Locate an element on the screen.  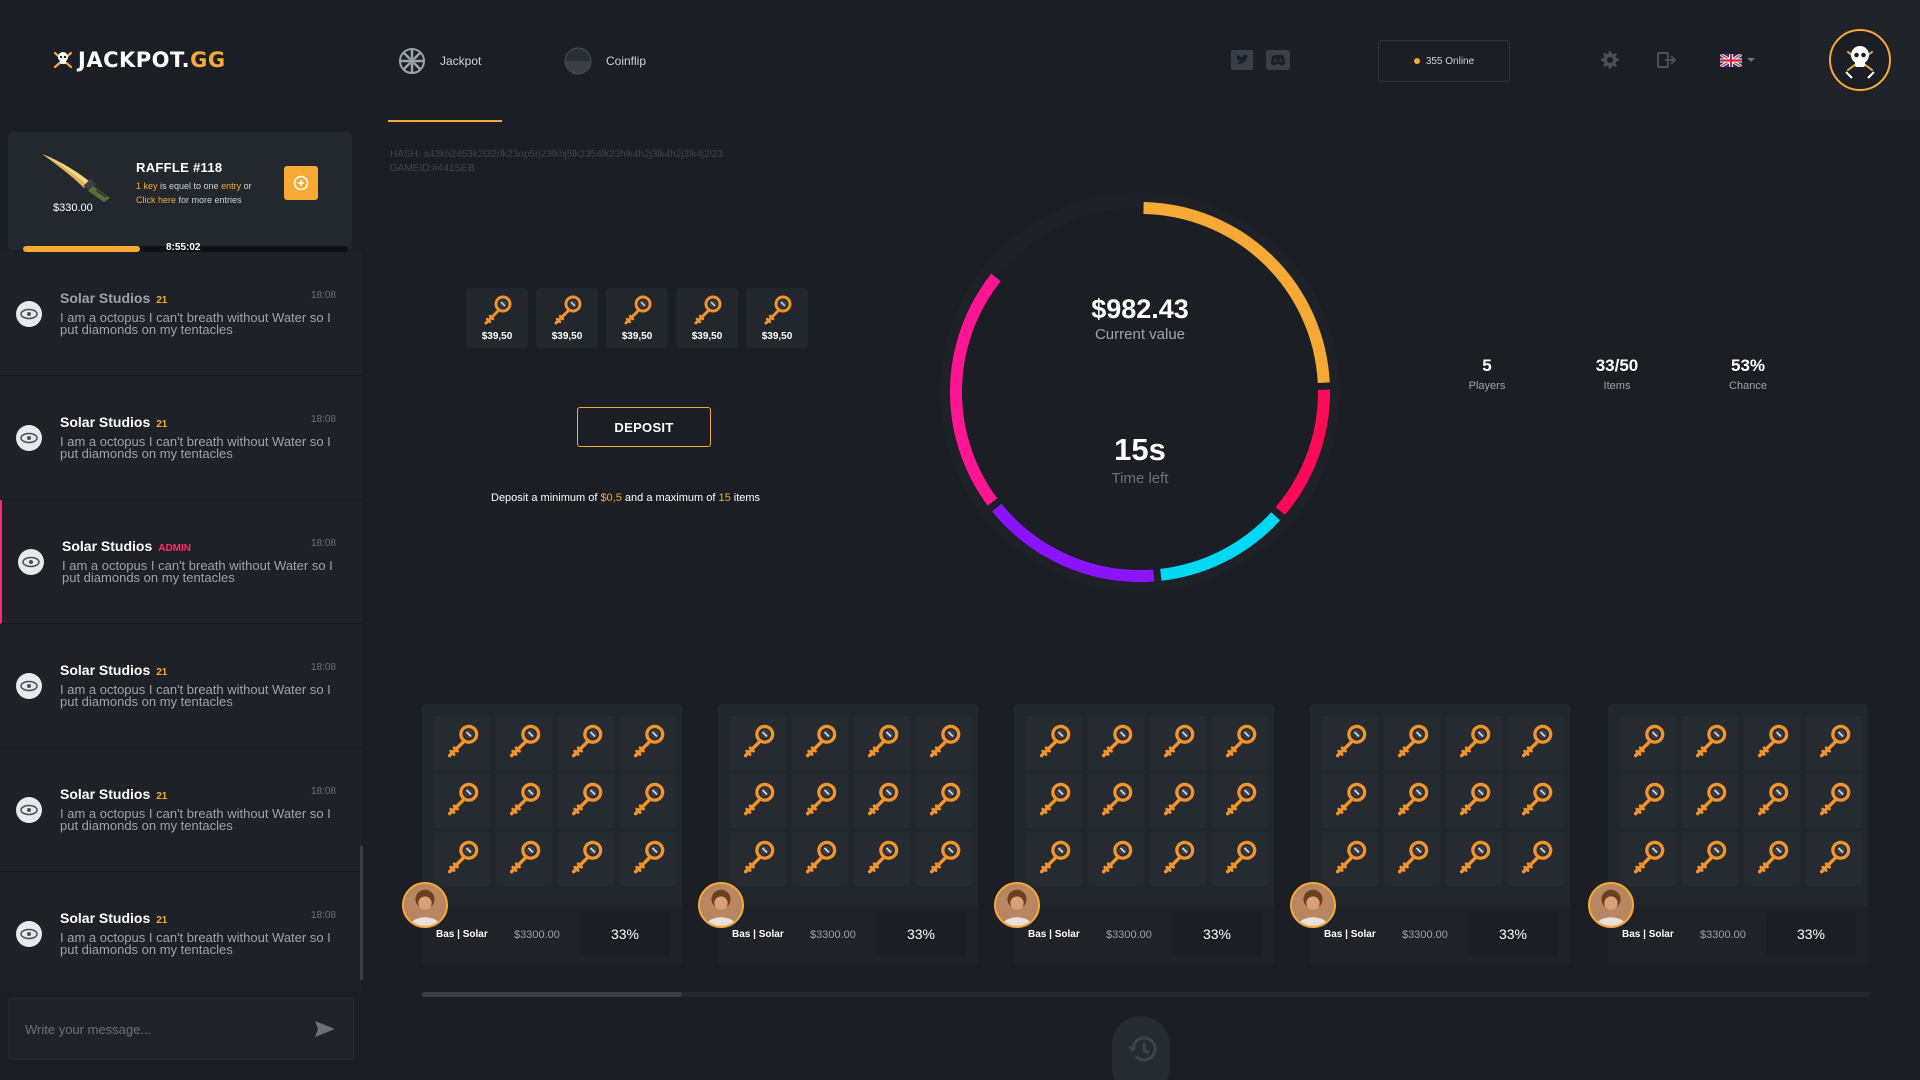
discord-icon is located at coordinates (1278, 60).